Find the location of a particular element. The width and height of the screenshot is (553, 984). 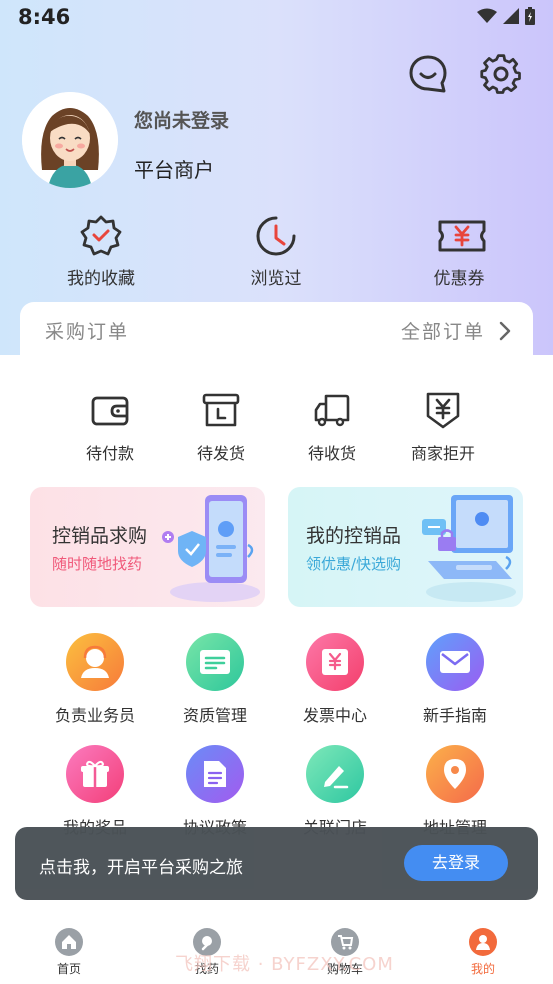

quick-link-coupons: 优惠券 is located at coordinates (459, 251).